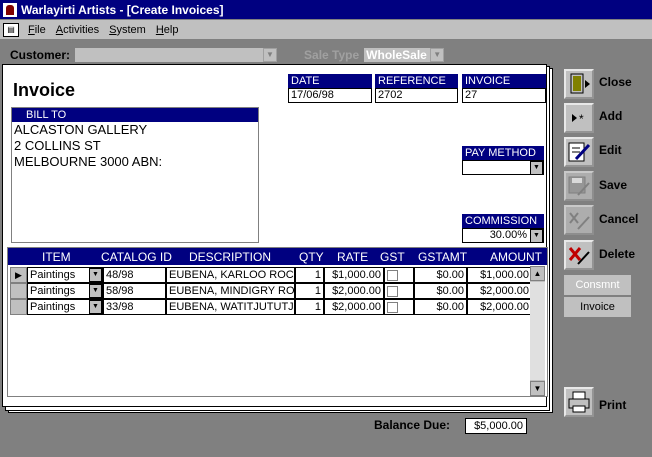  Describe the element at coordinates (597, 307) in the screenshot. I see `invoice-button: Invoice` at that location.